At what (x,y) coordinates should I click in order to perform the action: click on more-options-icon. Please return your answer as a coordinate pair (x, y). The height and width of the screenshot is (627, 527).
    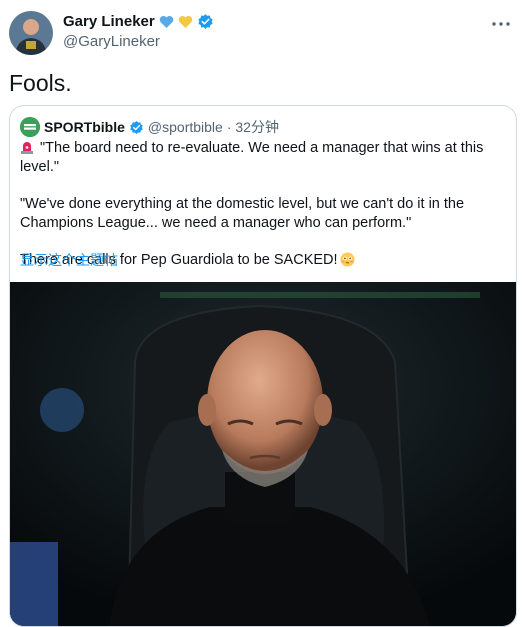
    Looking at the image, I should click on (501, 24).